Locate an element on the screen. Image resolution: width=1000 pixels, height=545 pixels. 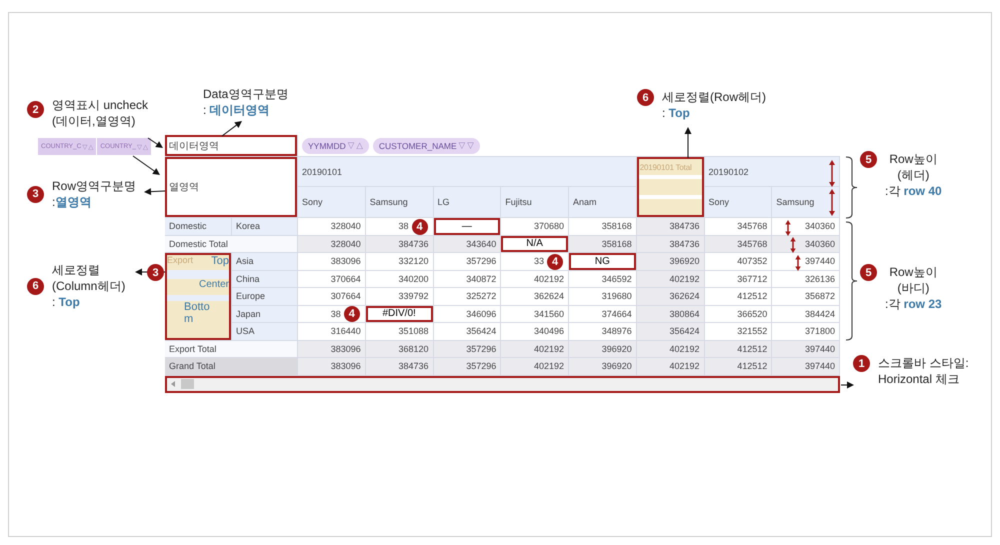
chip-label: YYMMDD is located at coordinates (327, 145).